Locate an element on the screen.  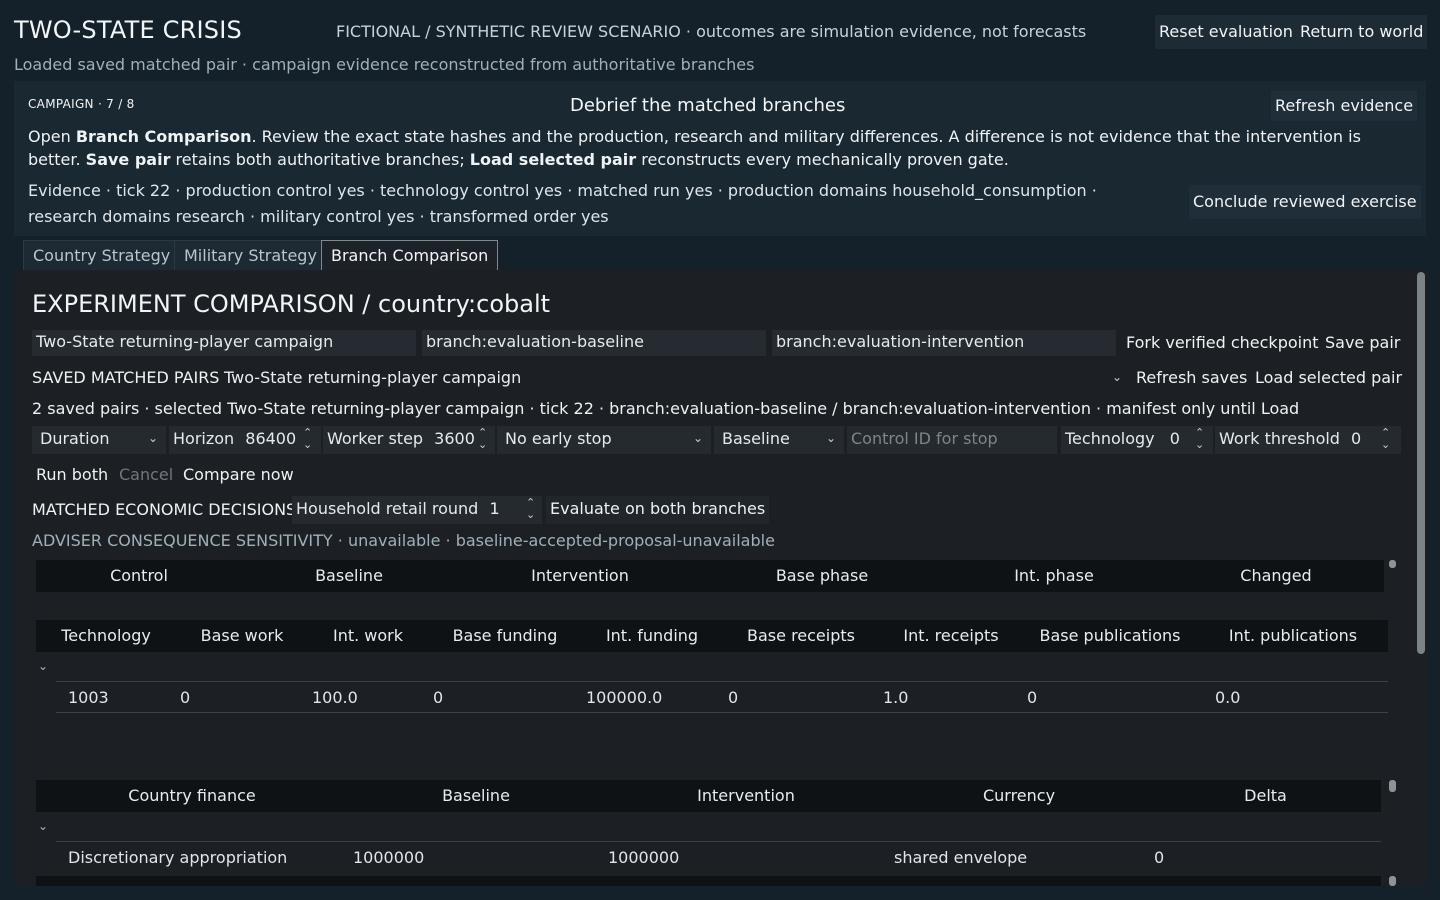
load-selected-pair-button: Load selected pair is located at coordinates (1328, 377).